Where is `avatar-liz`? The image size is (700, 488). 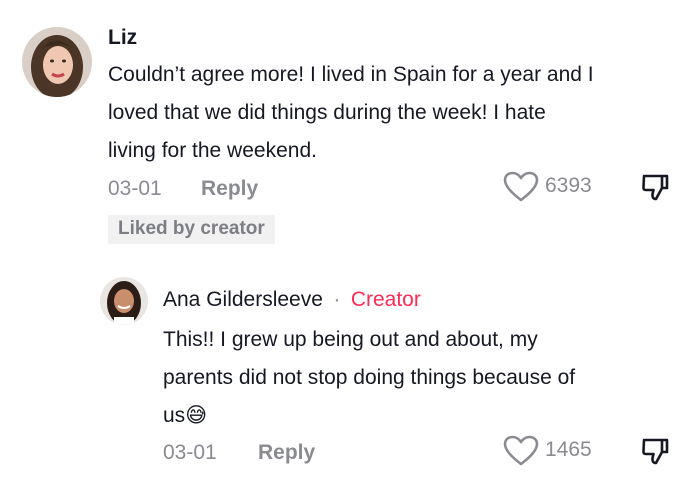
avatar-liz is located at coordinates (57, 62).